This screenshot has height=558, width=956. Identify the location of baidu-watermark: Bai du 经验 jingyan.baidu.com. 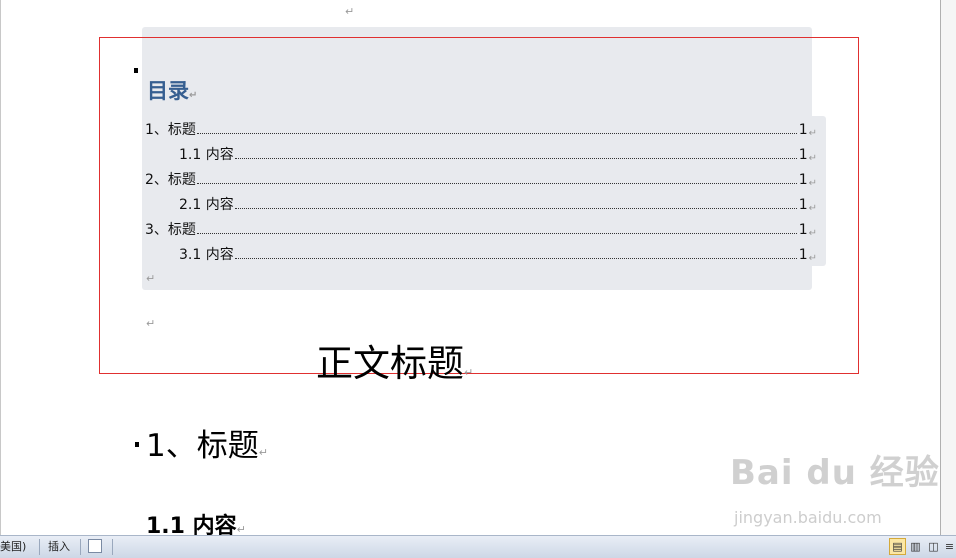
(834, 493).